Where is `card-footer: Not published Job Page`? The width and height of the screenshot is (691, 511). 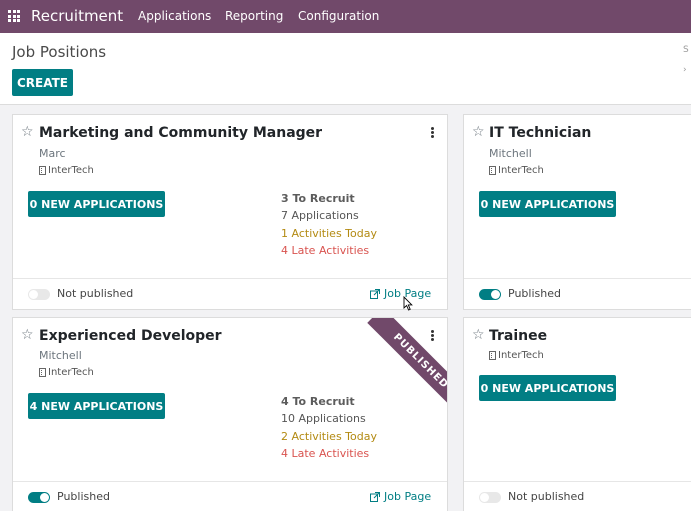
card-footer: Not published Job Page is located at coordinates (230, 293).